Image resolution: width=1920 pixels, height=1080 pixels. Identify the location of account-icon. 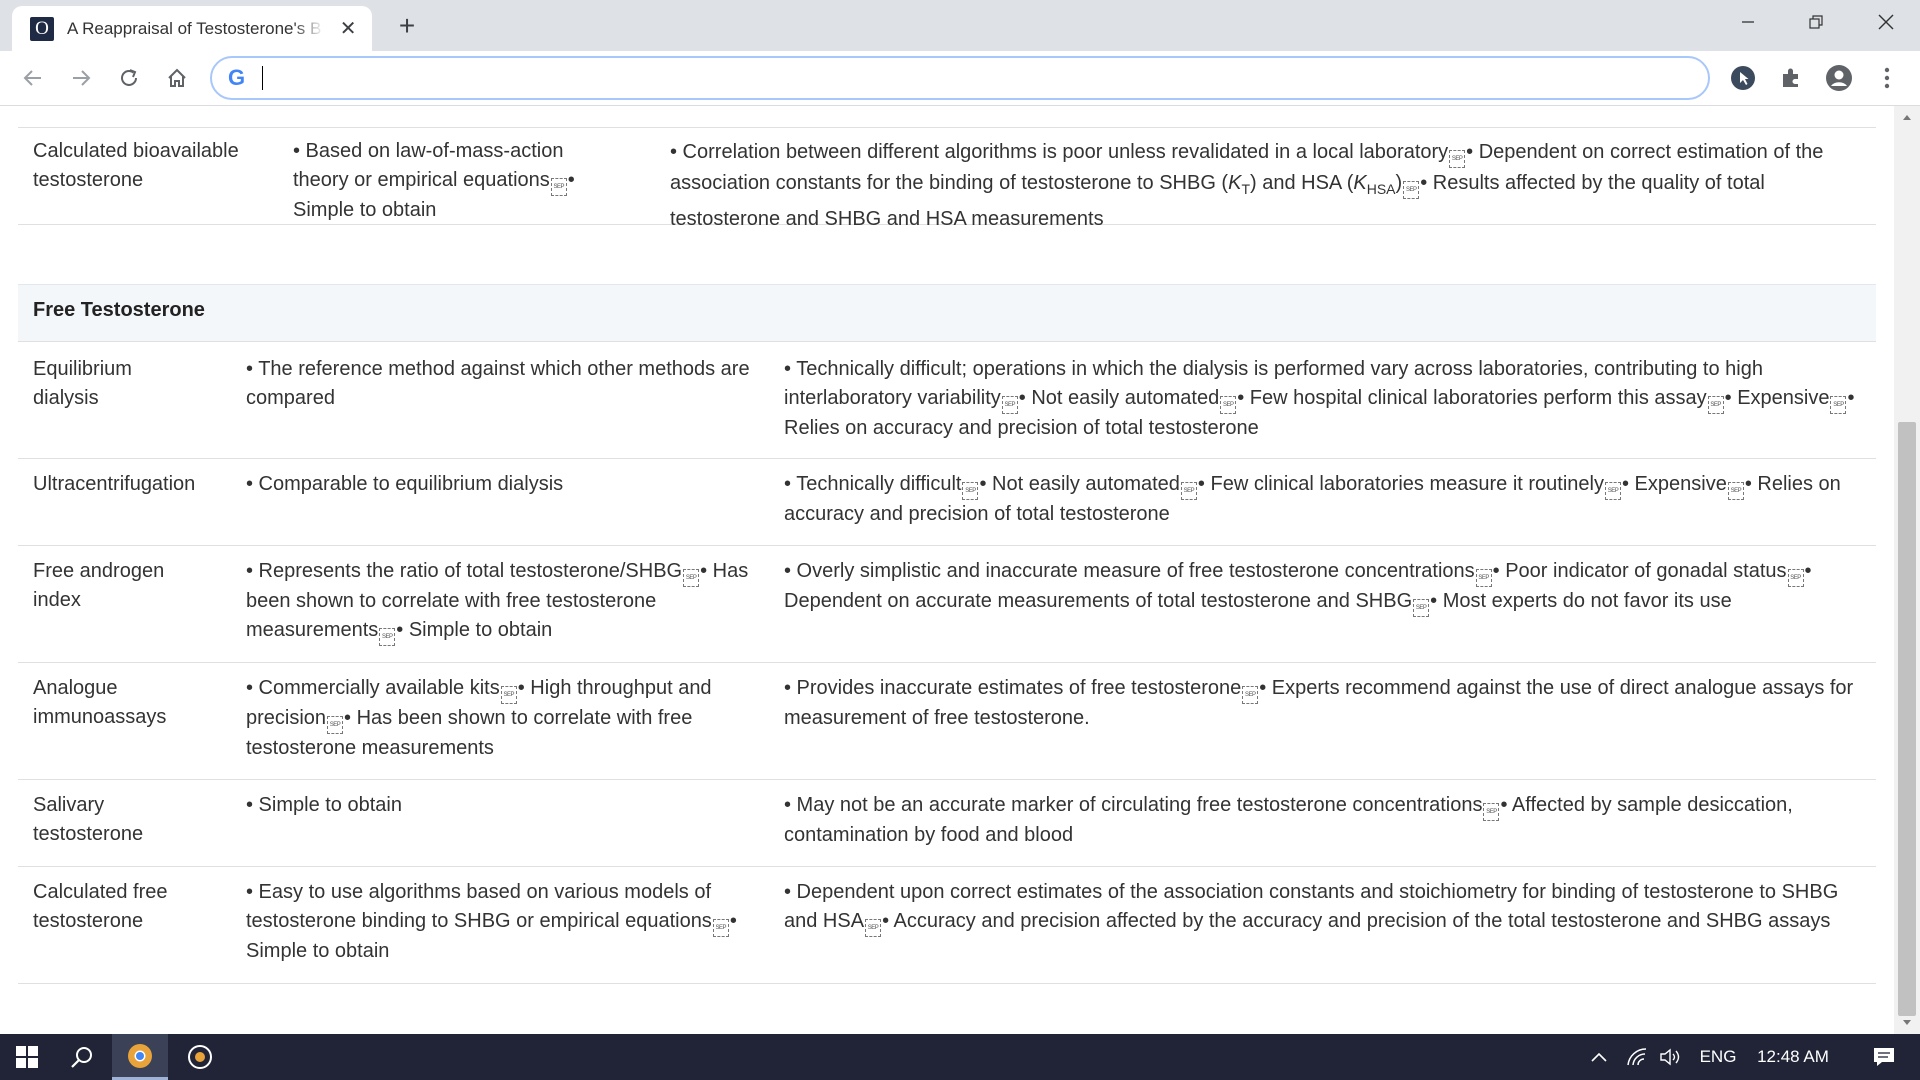
(1839, 78).